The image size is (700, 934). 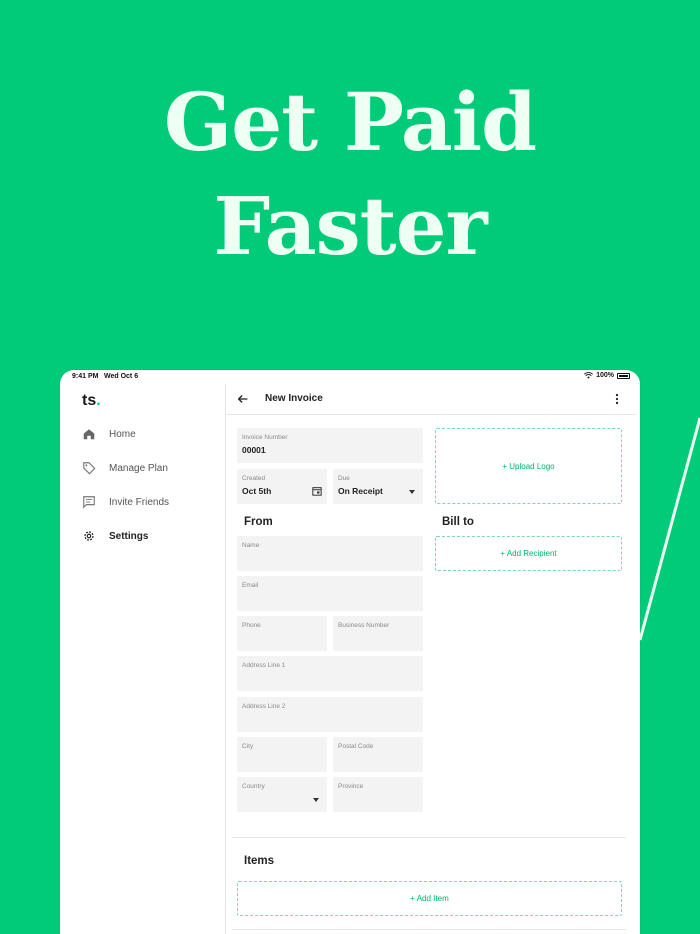 What do you see at coordinates (138, 468) in the screenshot?
I see `sidebar-item-label: Manage Plan` at bounding box center [138, 468].